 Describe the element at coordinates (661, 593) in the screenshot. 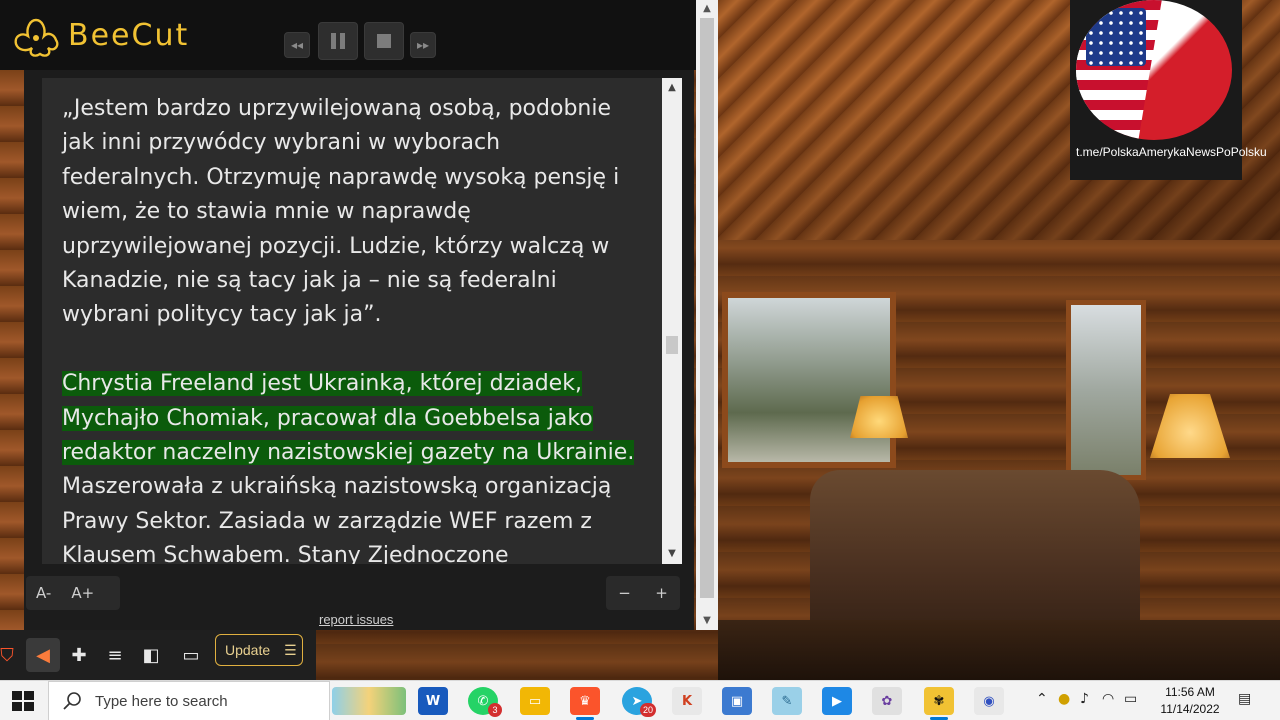

I see `zoom-in-button: +` at that location.